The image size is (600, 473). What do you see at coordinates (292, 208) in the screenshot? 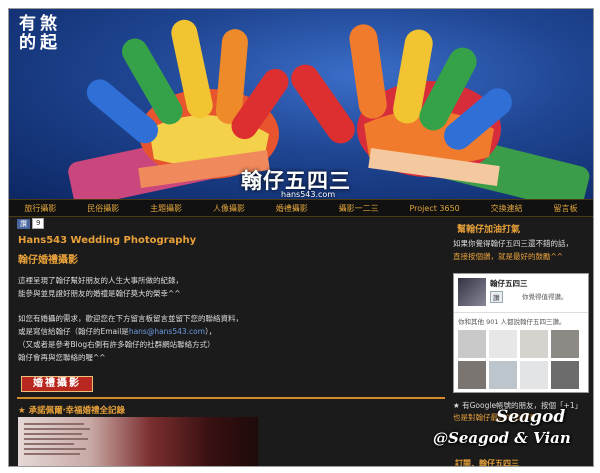
I see `nav-item-wedding: 婚禮攝影` at bounding box center [292, 208].